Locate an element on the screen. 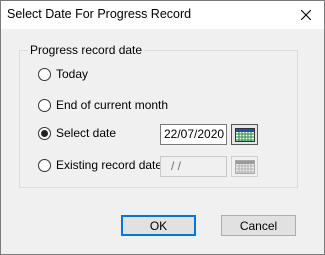 Image resolution: width=325 pixels, height=255 pixels. radio-circle-selected is located at coordinates (44, 133).